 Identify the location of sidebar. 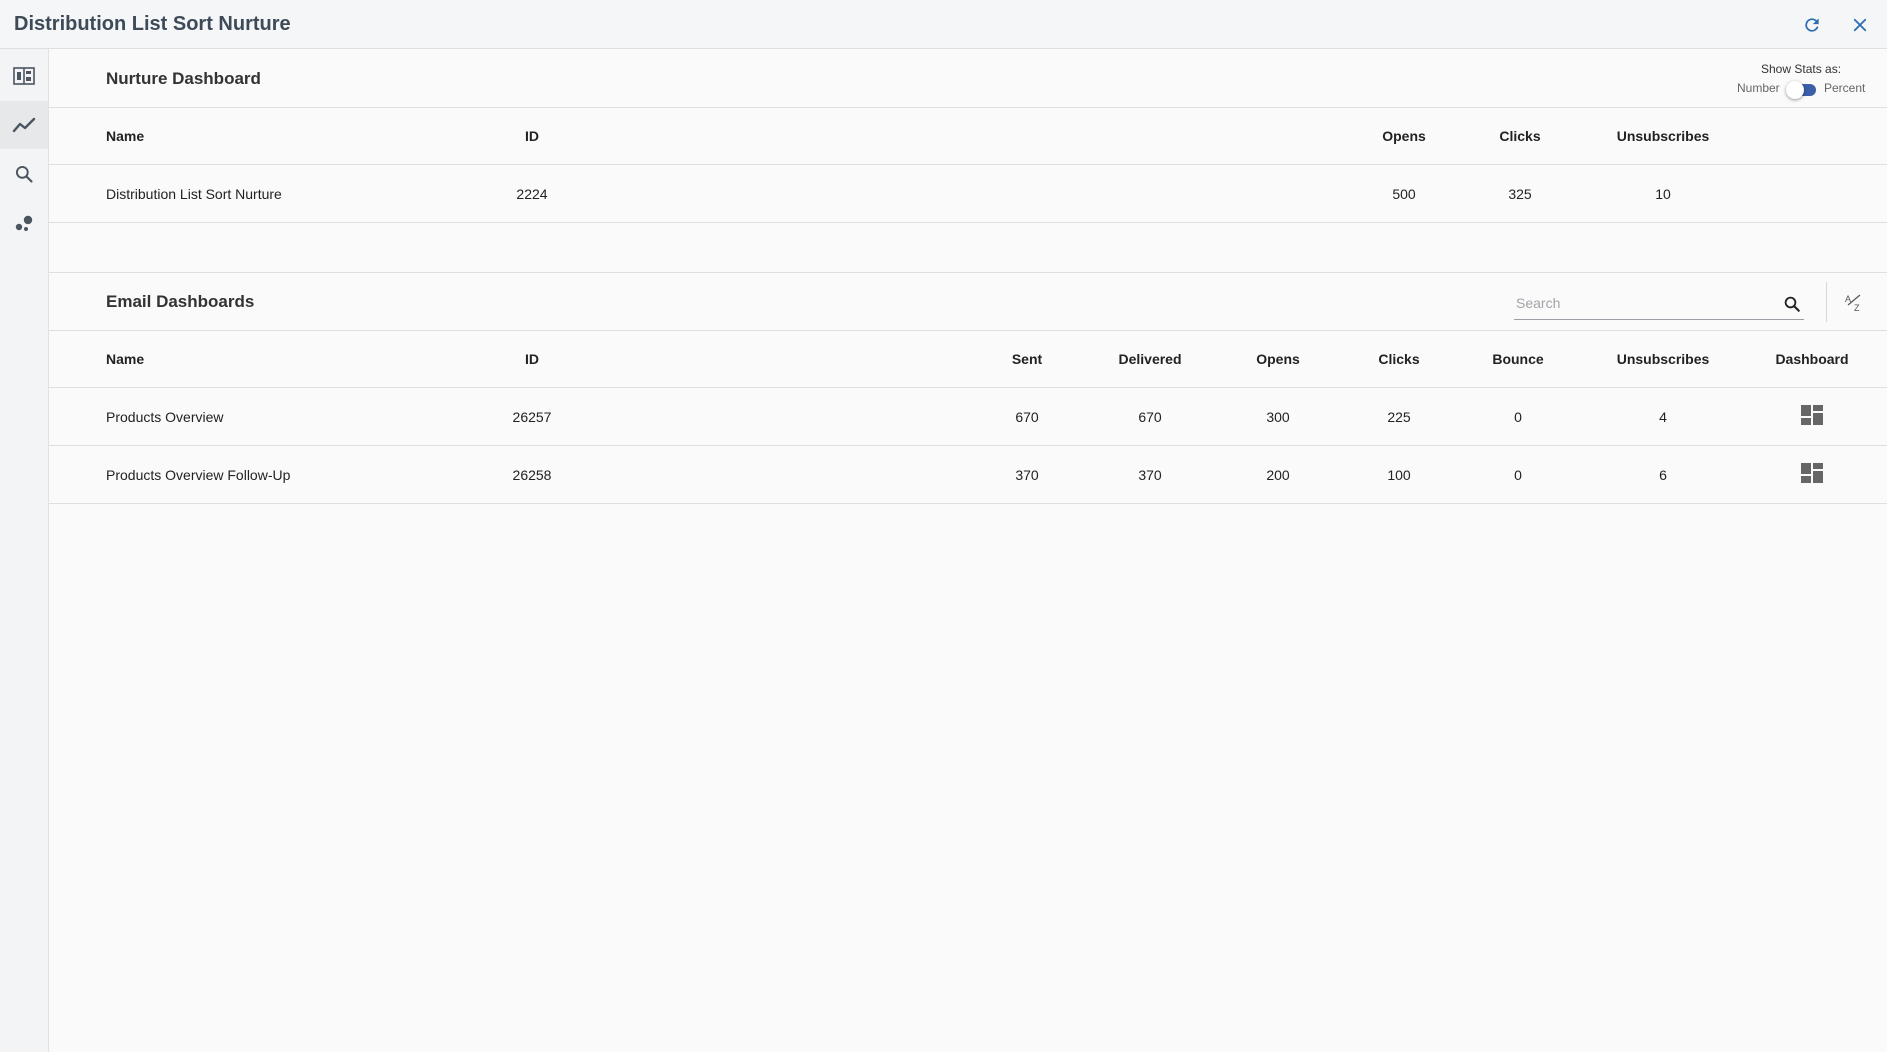
(24, 550).